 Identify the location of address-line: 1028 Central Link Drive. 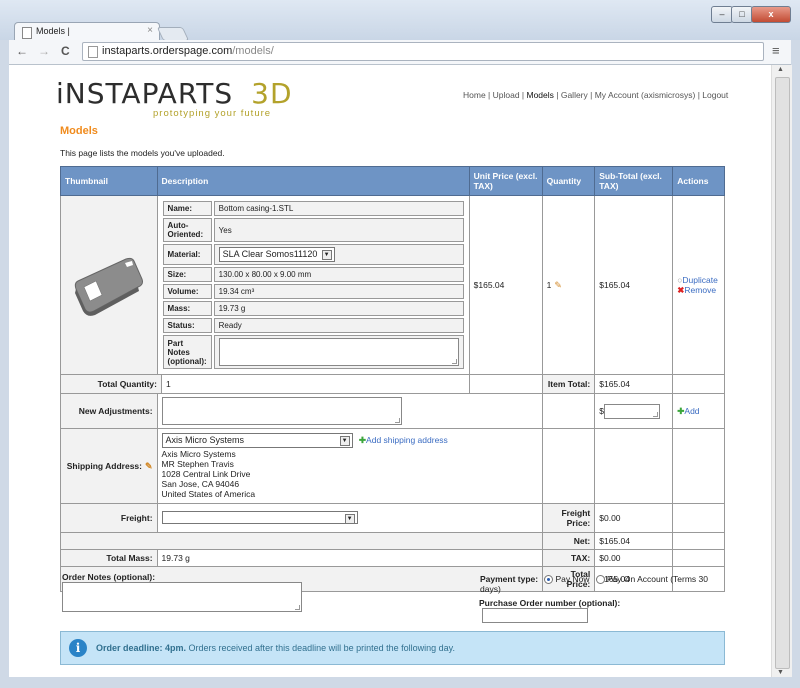
(206, 474).